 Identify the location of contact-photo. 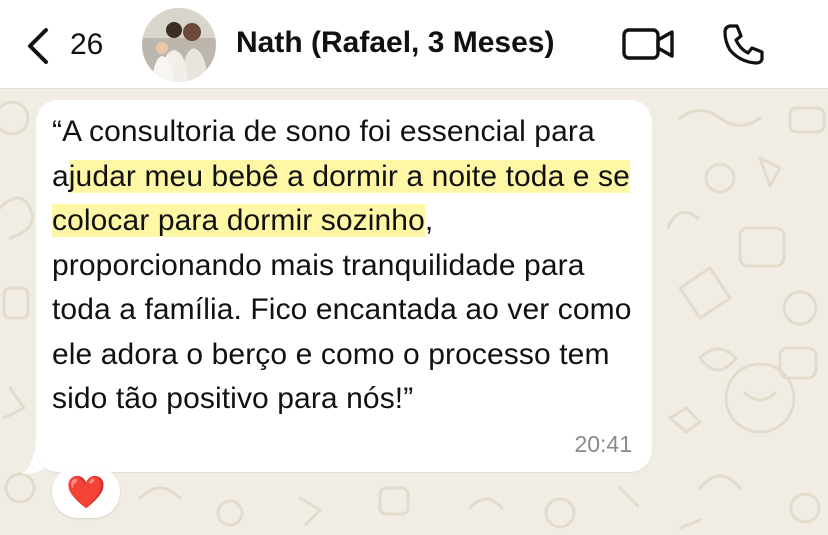
(179, 45).